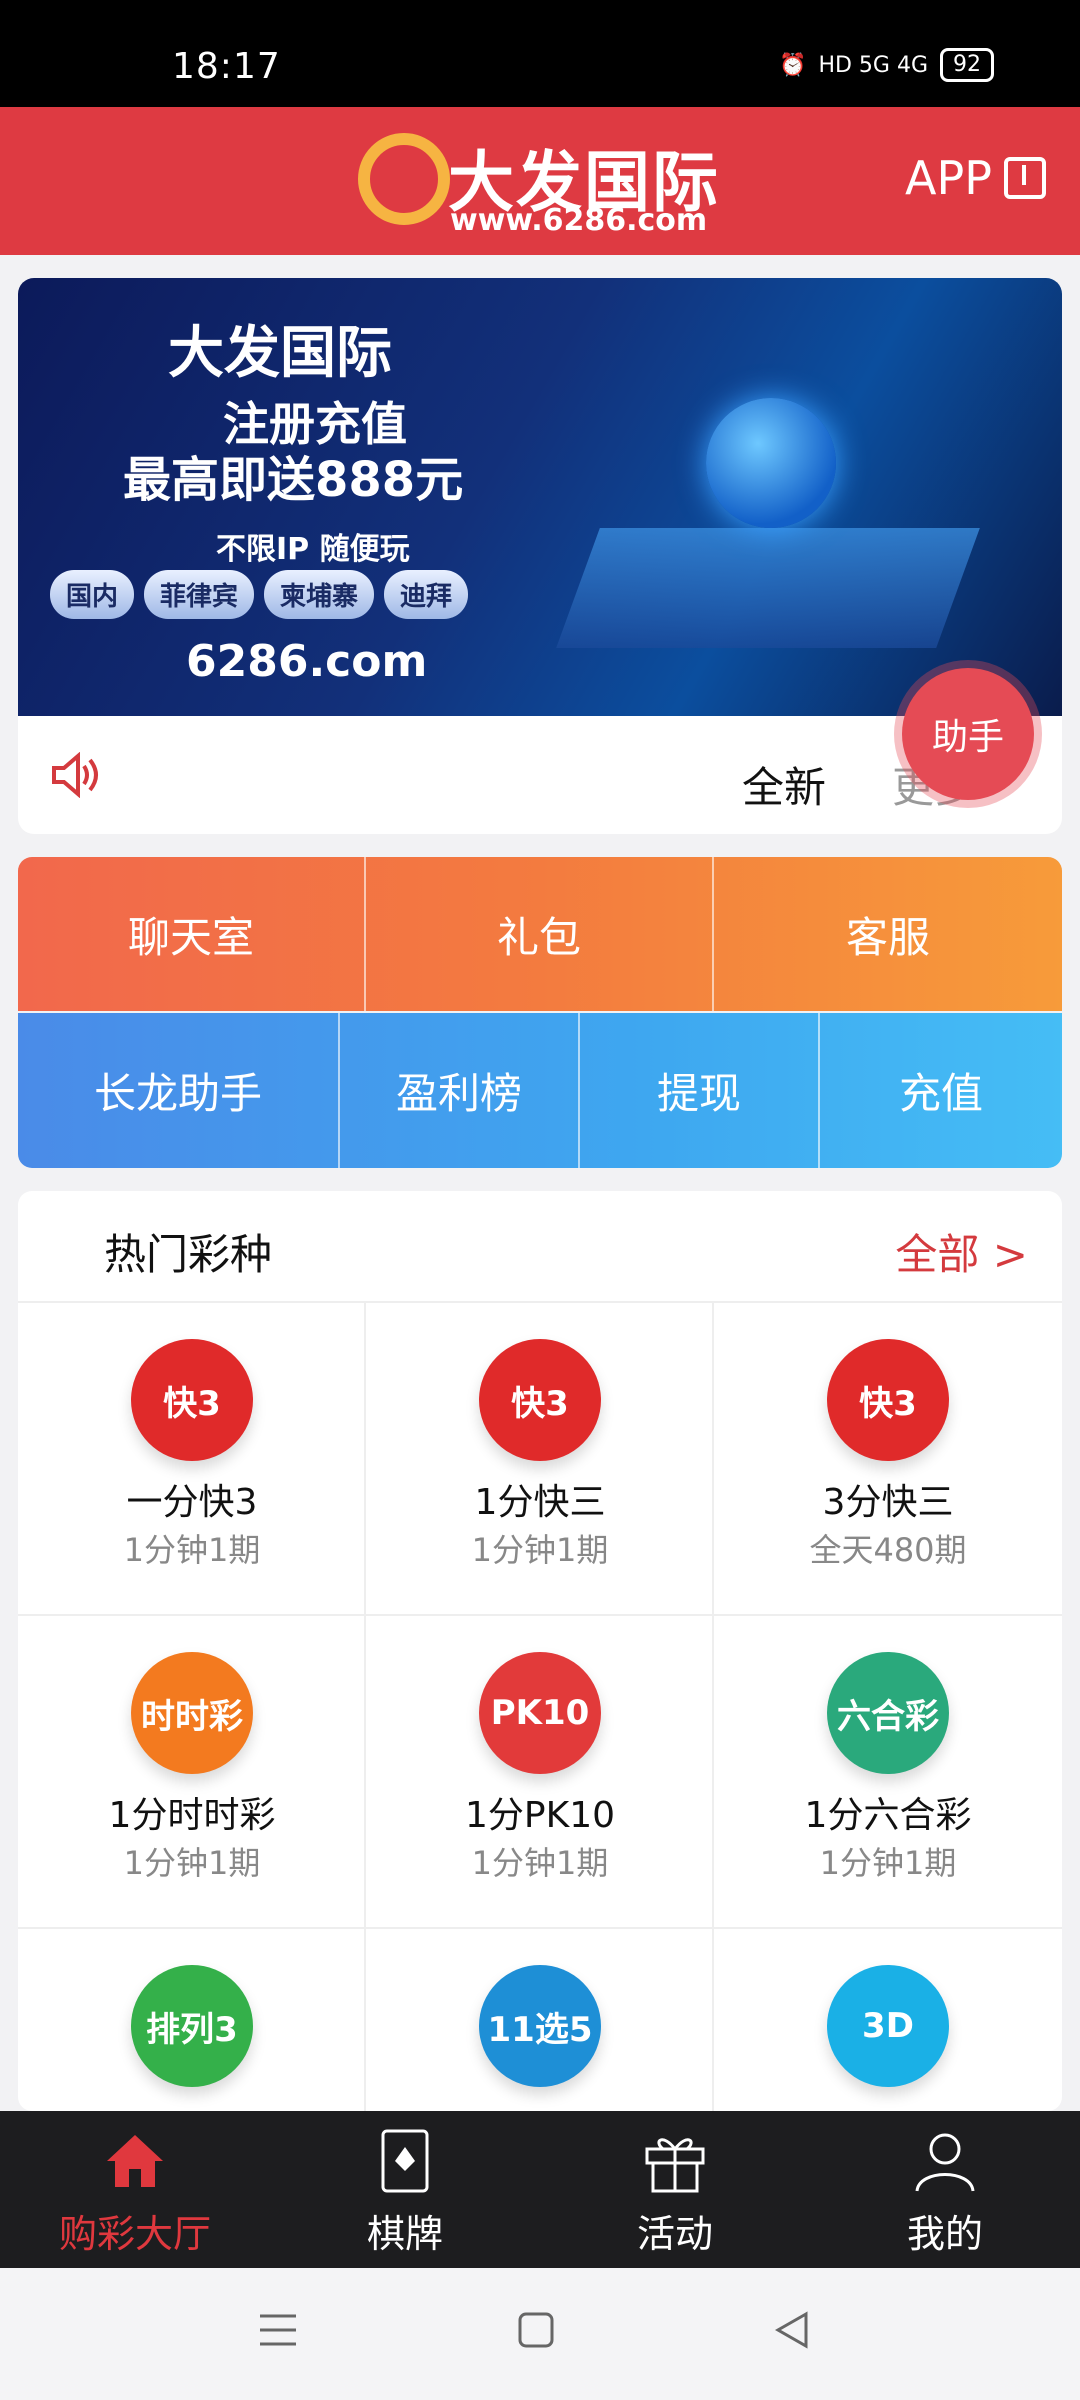 This screenshot has width=1080, height=2400. Describe the element at coordinates (134, 2234) in the screenshot. I see `nav-label: 购彩大厅` at that location.